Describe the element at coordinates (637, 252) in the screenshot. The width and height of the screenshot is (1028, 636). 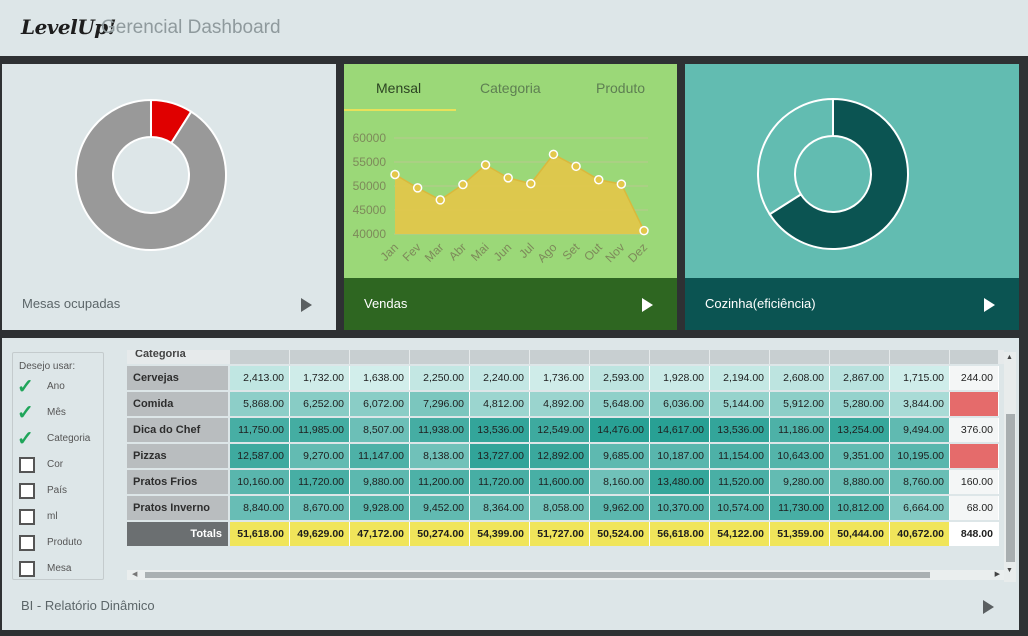
I see `x-tick-label: Dez` at that location.